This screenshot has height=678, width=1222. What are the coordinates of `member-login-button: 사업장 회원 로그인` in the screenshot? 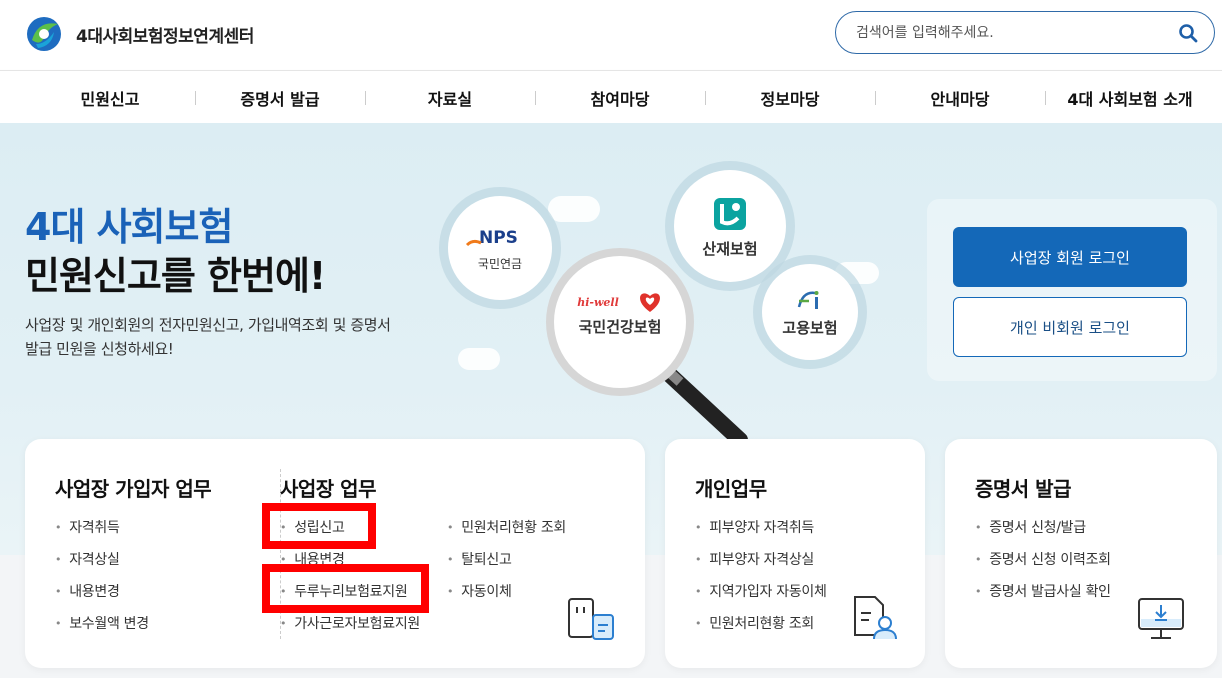 It's located at (1070, 257).